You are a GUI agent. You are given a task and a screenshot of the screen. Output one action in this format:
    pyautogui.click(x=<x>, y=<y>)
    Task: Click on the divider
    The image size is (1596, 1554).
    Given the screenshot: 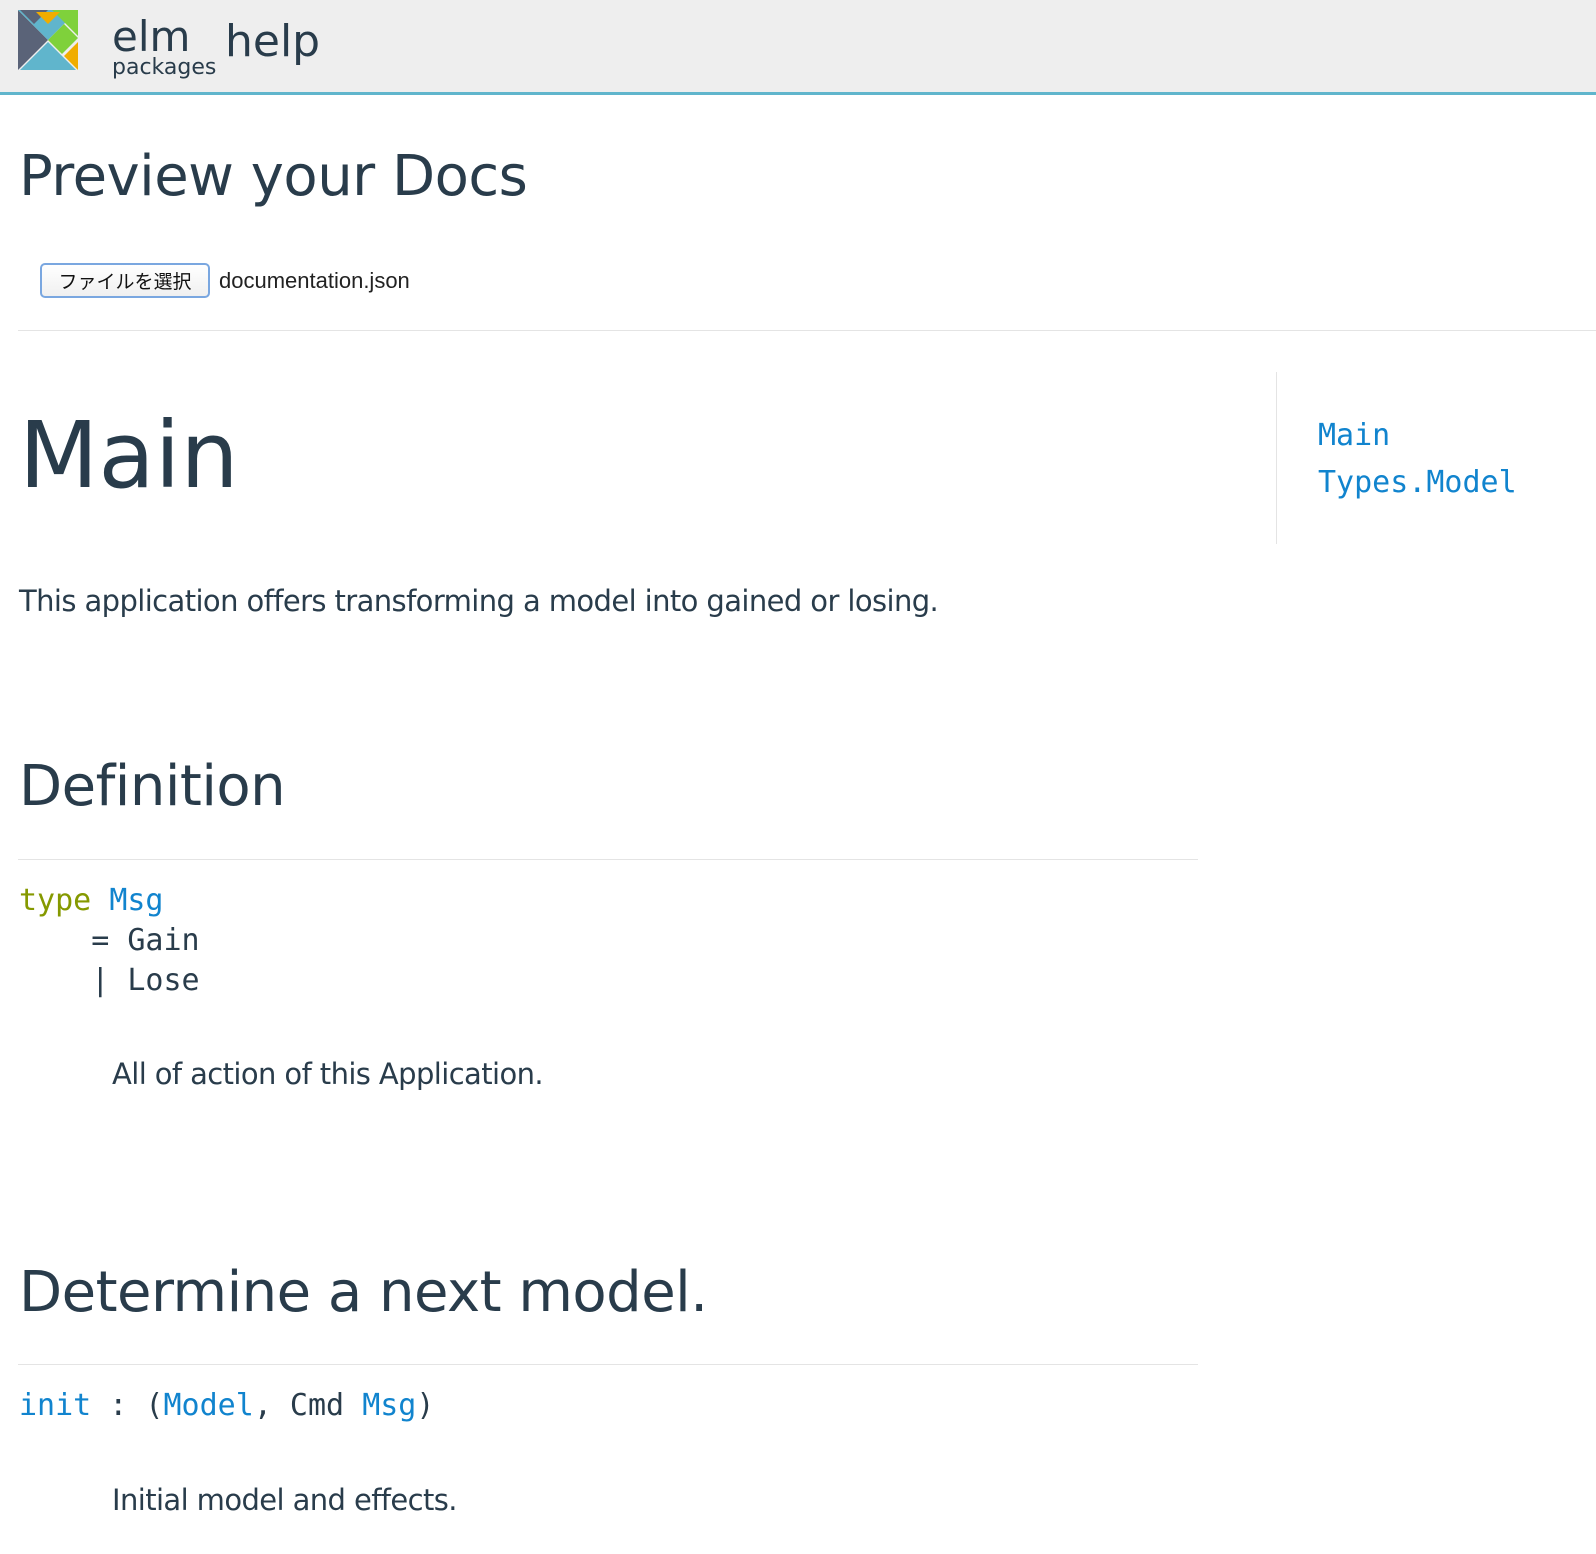 What is the action you would take?
    pyautogui.click(x=807, y=330)
    